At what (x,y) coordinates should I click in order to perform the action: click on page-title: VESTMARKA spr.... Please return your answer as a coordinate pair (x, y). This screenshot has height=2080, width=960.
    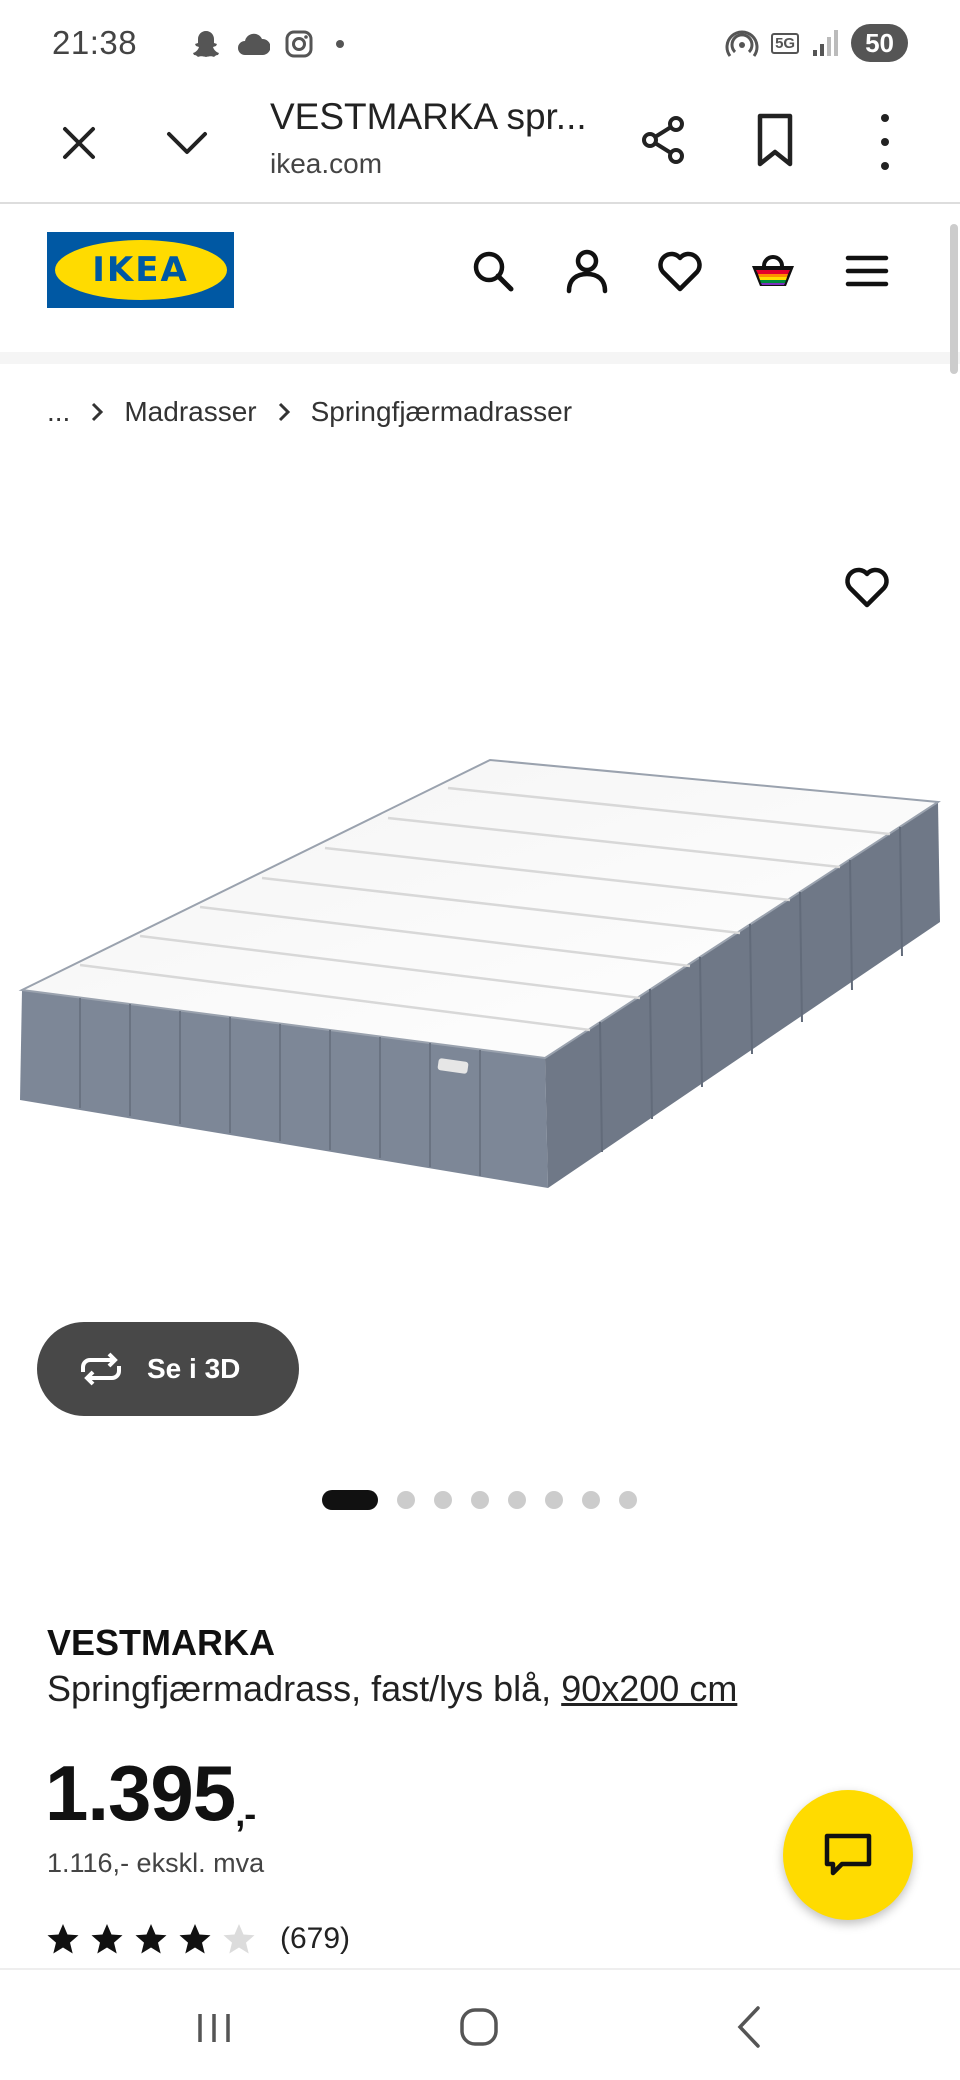
    Looking at the image, I should click on (428, 117).